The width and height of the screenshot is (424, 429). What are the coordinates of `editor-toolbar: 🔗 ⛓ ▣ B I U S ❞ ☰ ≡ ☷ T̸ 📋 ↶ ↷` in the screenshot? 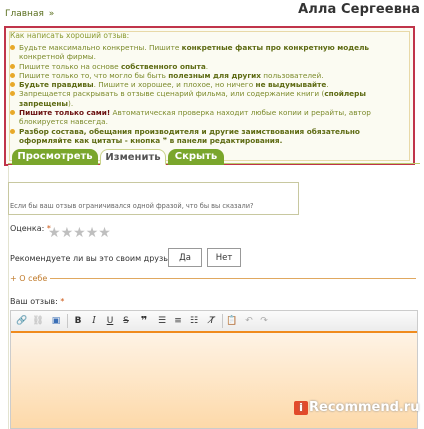 It's located at (214, 321).